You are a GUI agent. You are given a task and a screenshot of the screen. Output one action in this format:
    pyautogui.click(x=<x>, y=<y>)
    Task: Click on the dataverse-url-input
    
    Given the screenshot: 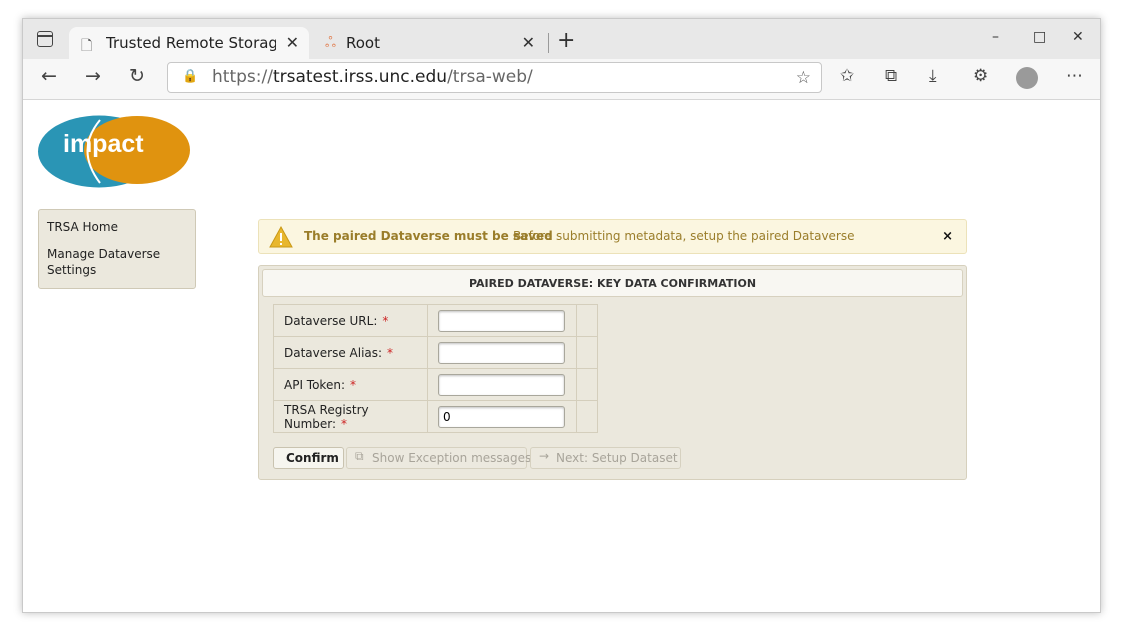 What is the action you would take?
    pyautogui.click(x=501, y=320)
    